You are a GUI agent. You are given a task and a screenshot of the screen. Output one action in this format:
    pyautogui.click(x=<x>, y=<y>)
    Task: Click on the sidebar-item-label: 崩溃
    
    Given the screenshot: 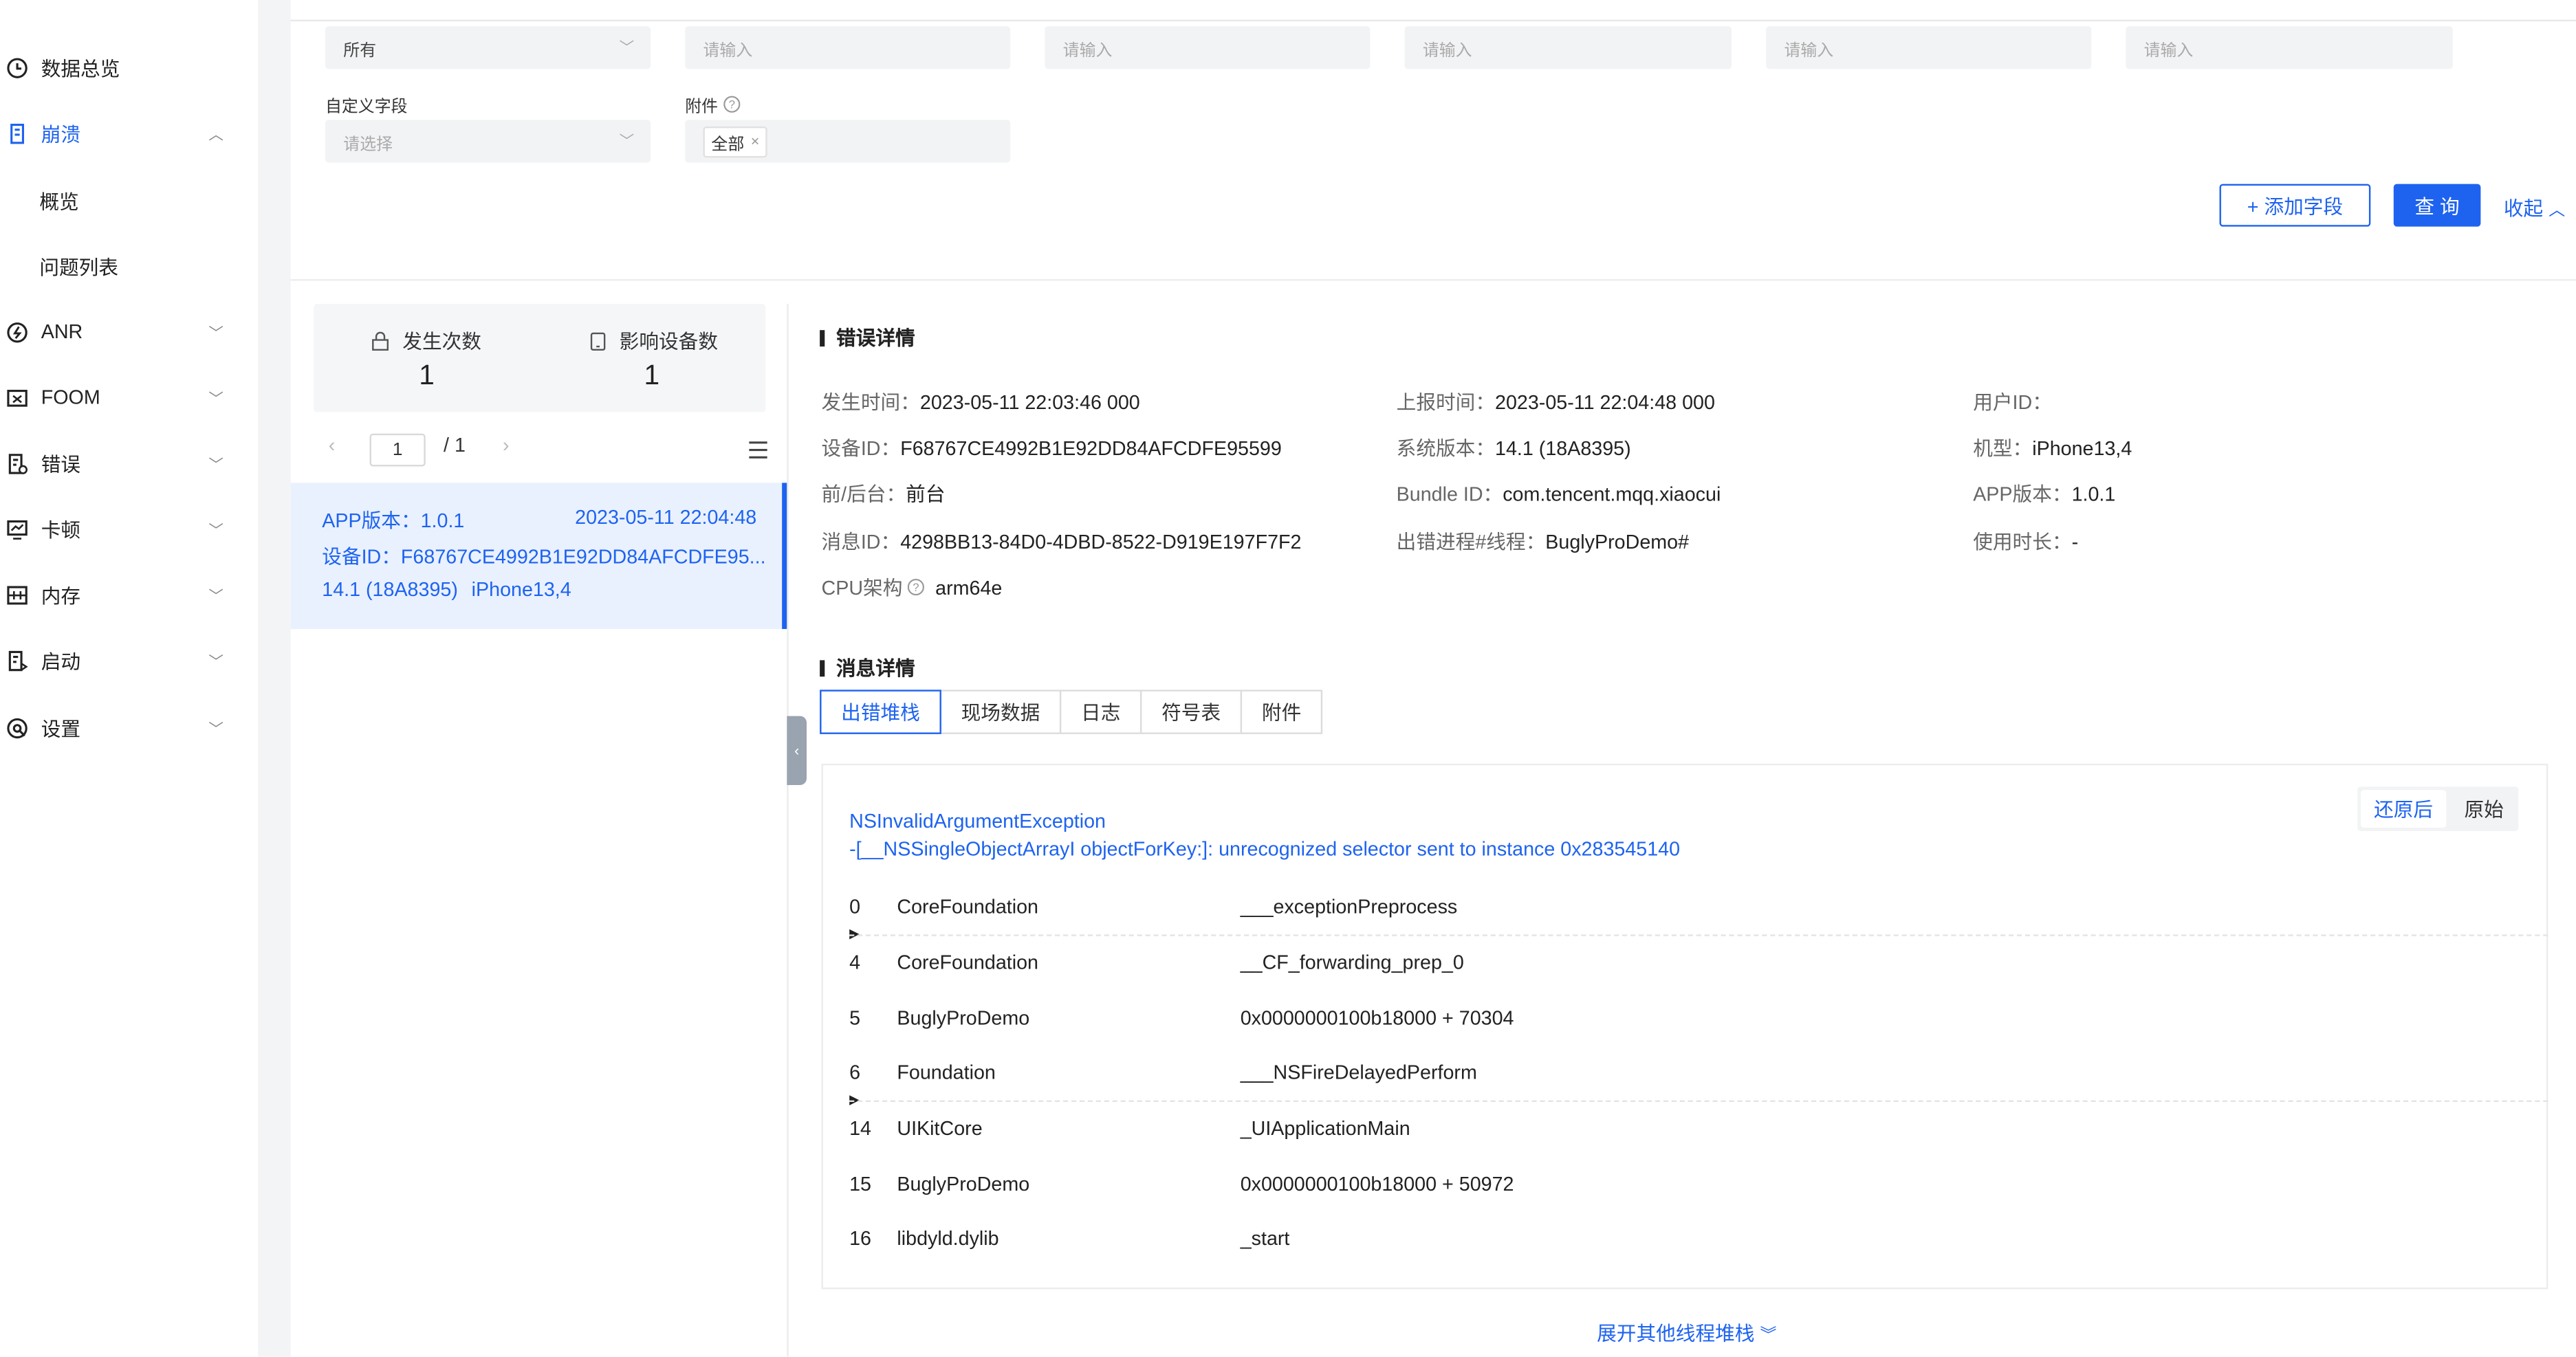 What is the action you would take?
    pyautogui.click(x=61, y=134)
    